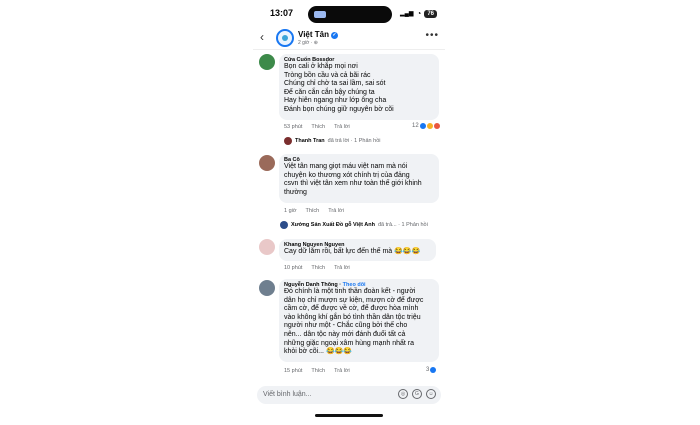 This screenshot has width=700, height=425. Describe the element at coordinates (403, 394) in the screenshot. I see `camera-icon: ◎` at that location.